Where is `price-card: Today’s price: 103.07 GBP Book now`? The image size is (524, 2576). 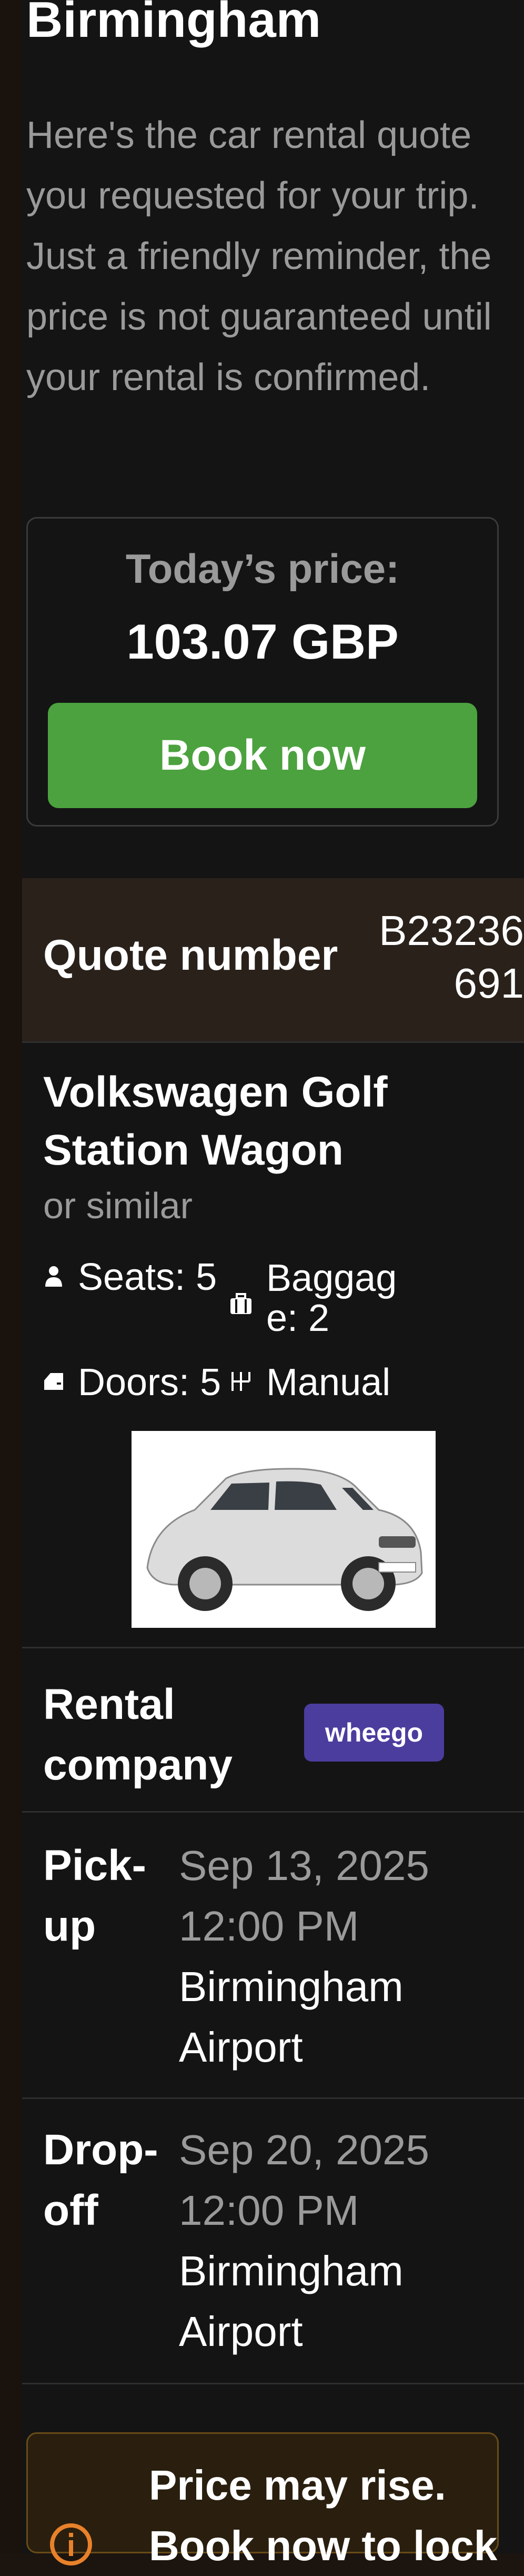
price-card: Today’s price: 103.07 GBP Book now is located at coordinates (262, 672).